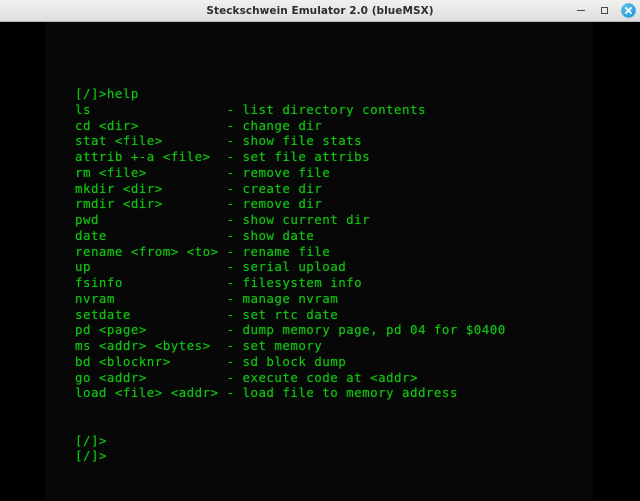 Image resolution: width=640 pixels, height=501 pixels. Describe the element at coordinates (107, 93) in the screenshot. I see `terminal-line-prompt-command: [/]>help` at that location.